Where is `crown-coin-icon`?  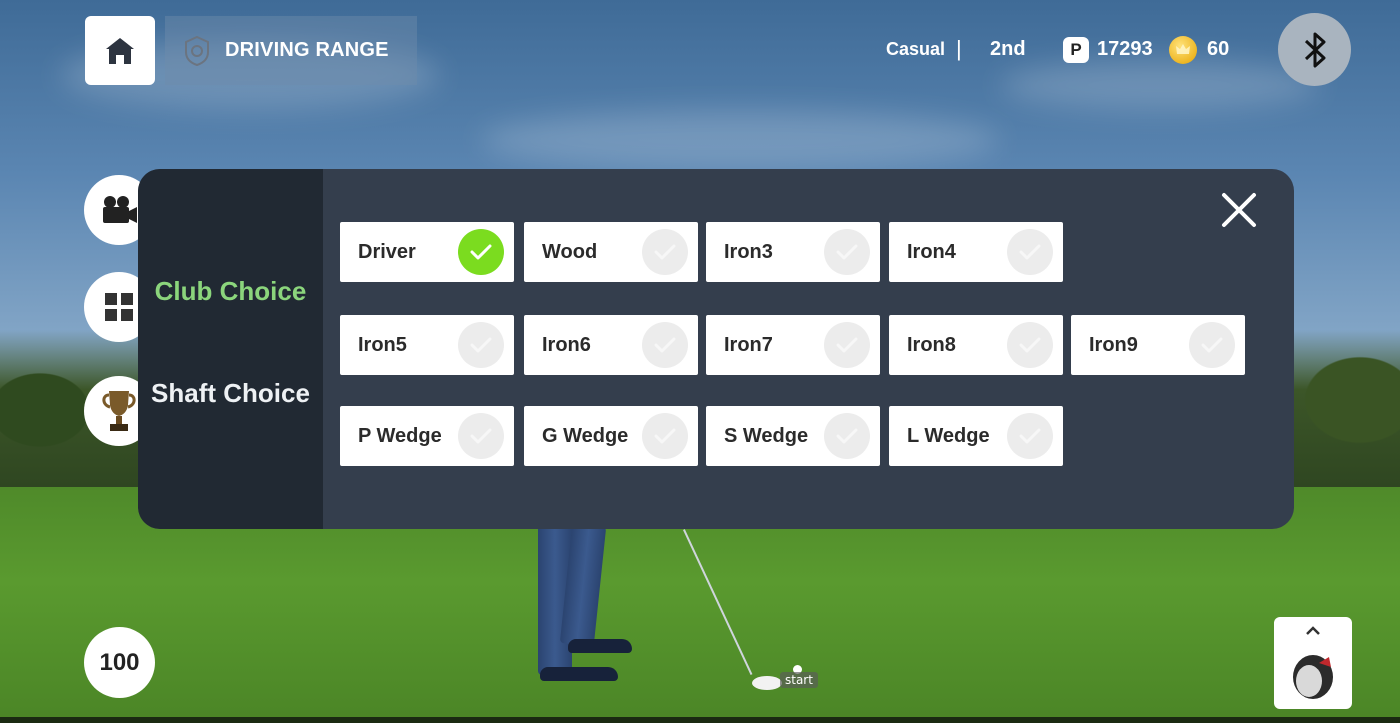 crown-coin-icon is located at coordinates (1183, 50).